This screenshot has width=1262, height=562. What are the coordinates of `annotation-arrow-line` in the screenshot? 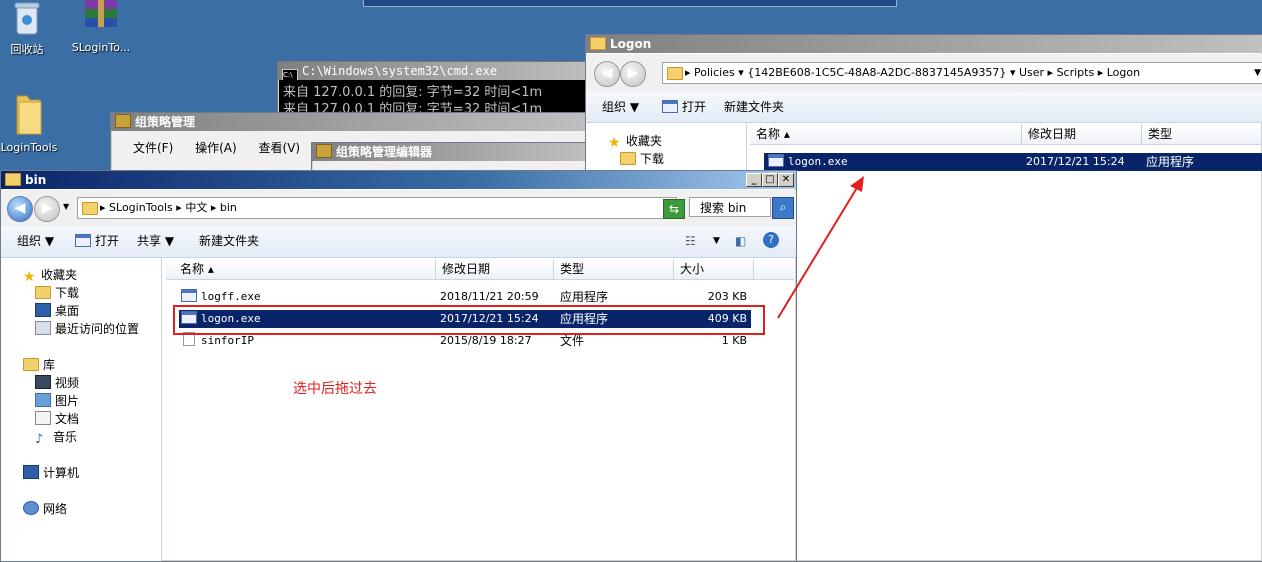 It's located at (818, 252).